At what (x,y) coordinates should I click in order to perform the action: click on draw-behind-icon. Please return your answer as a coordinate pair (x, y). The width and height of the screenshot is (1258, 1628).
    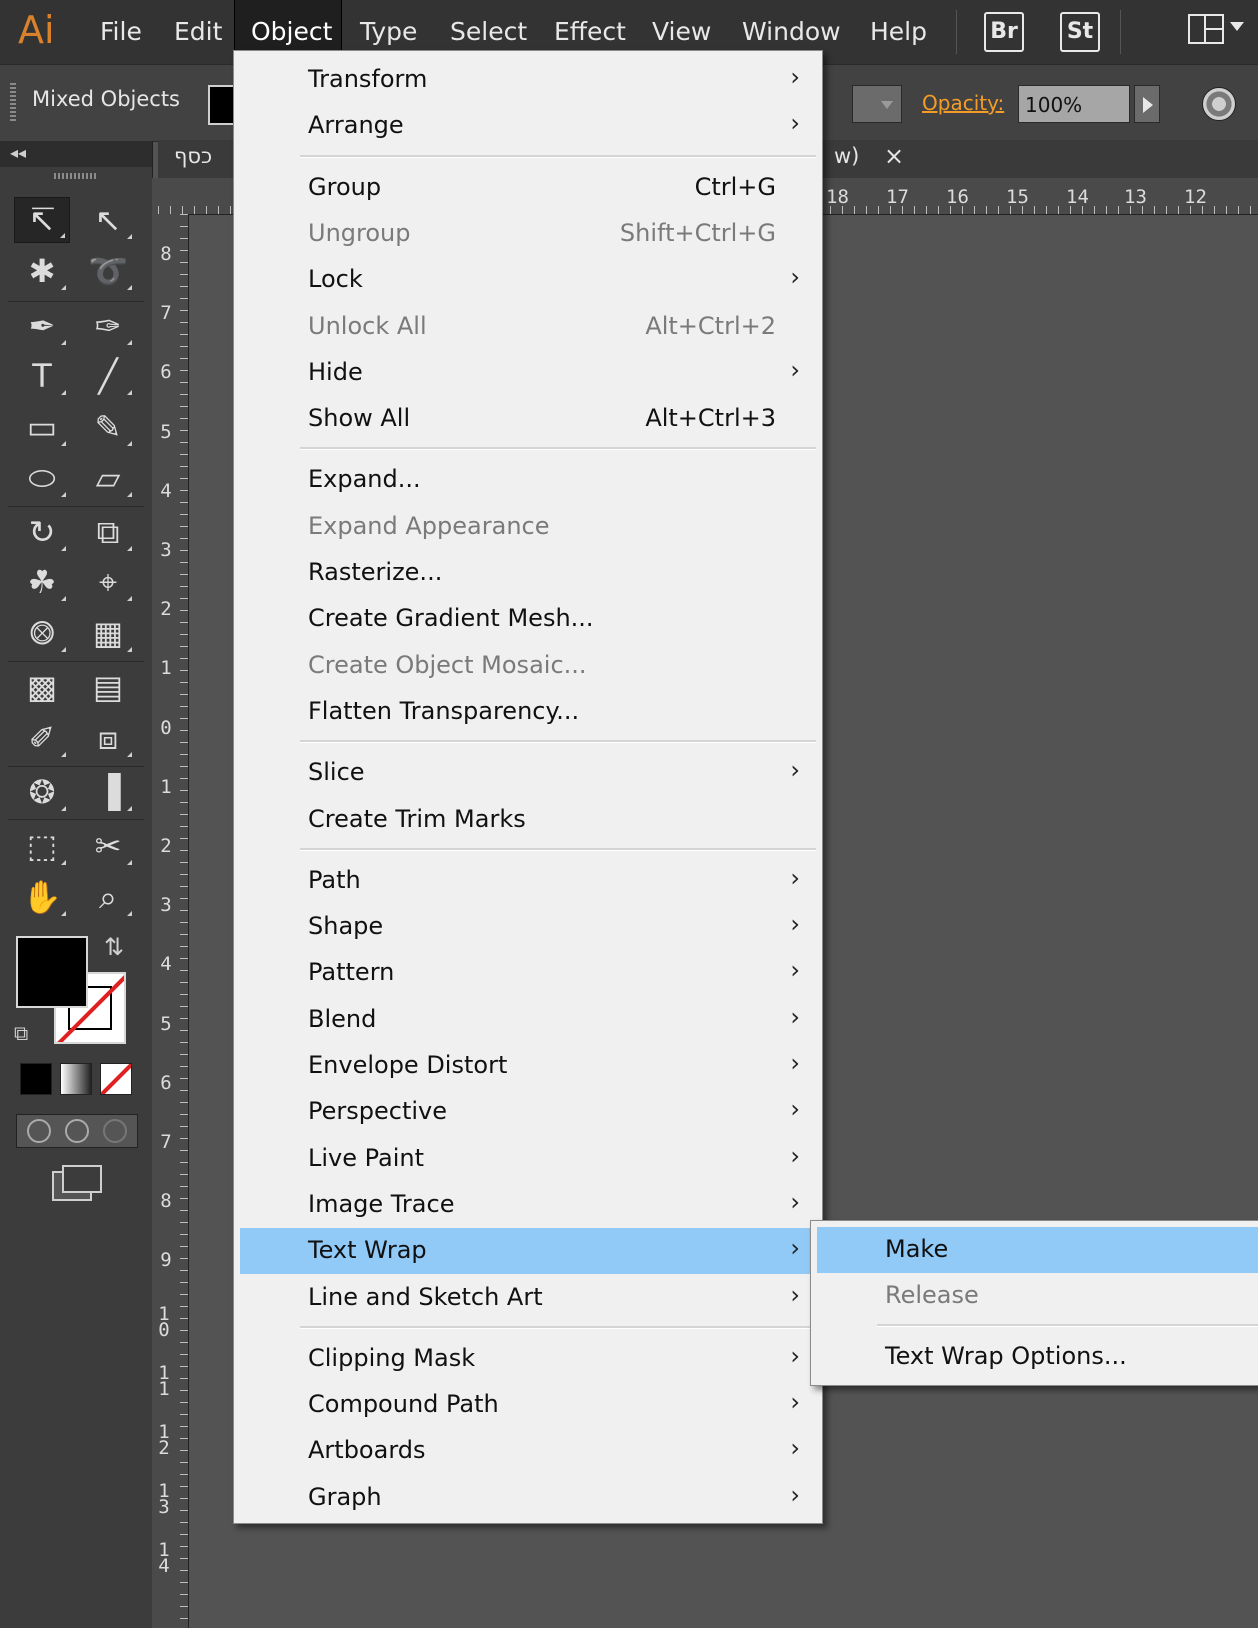
    Looking at the image, I should click on (77, 1131).